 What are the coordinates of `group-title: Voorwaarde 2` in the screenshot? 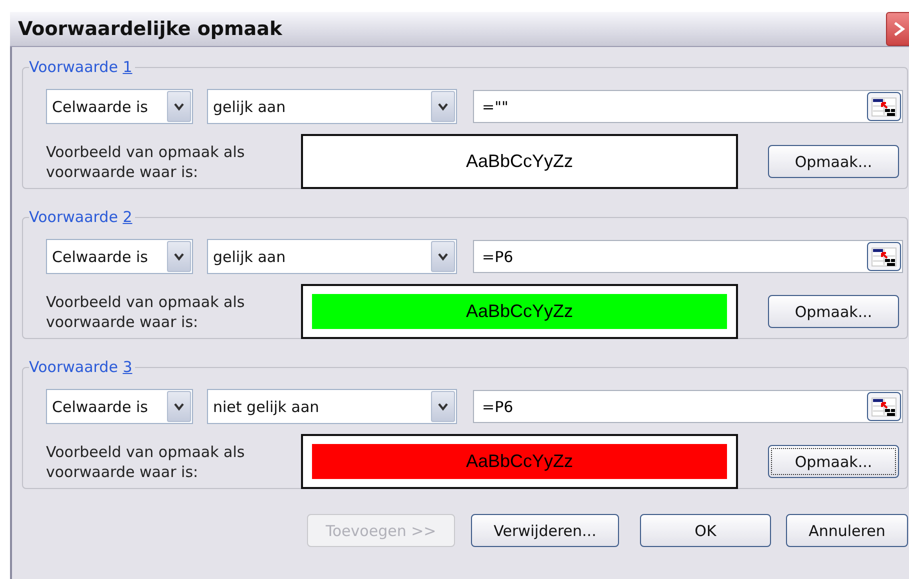 It's located at (82, 217).